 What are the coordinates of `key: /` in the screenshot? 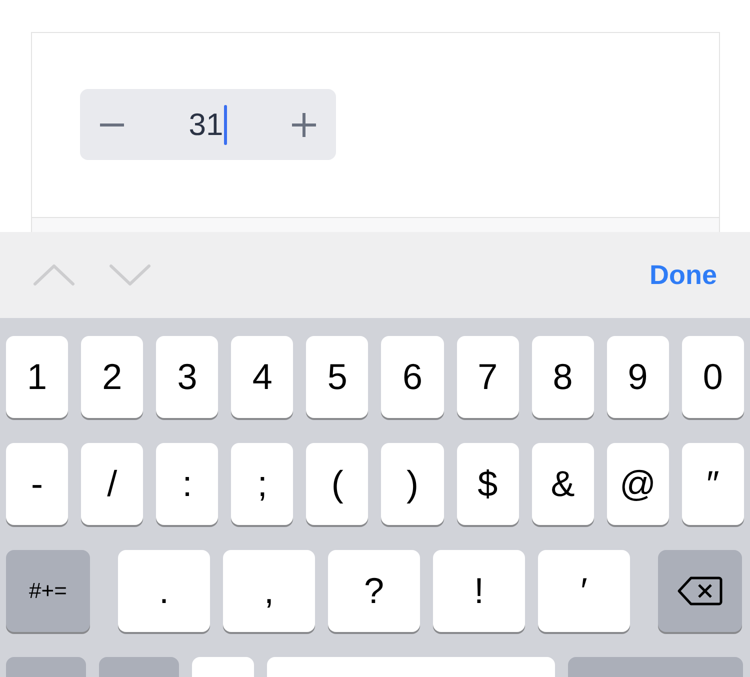 It's located at (112, 484).